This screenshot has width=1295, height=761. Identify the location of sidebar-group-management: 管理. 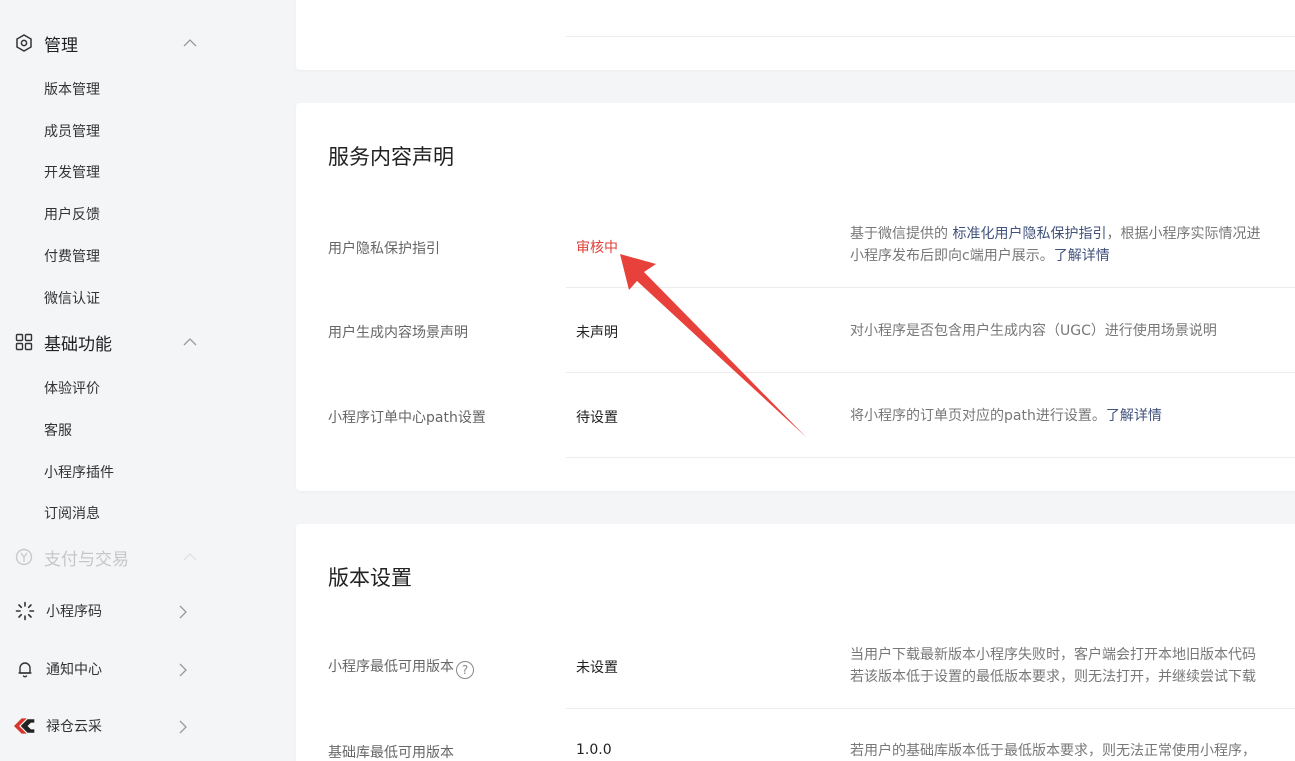
(109, 43).